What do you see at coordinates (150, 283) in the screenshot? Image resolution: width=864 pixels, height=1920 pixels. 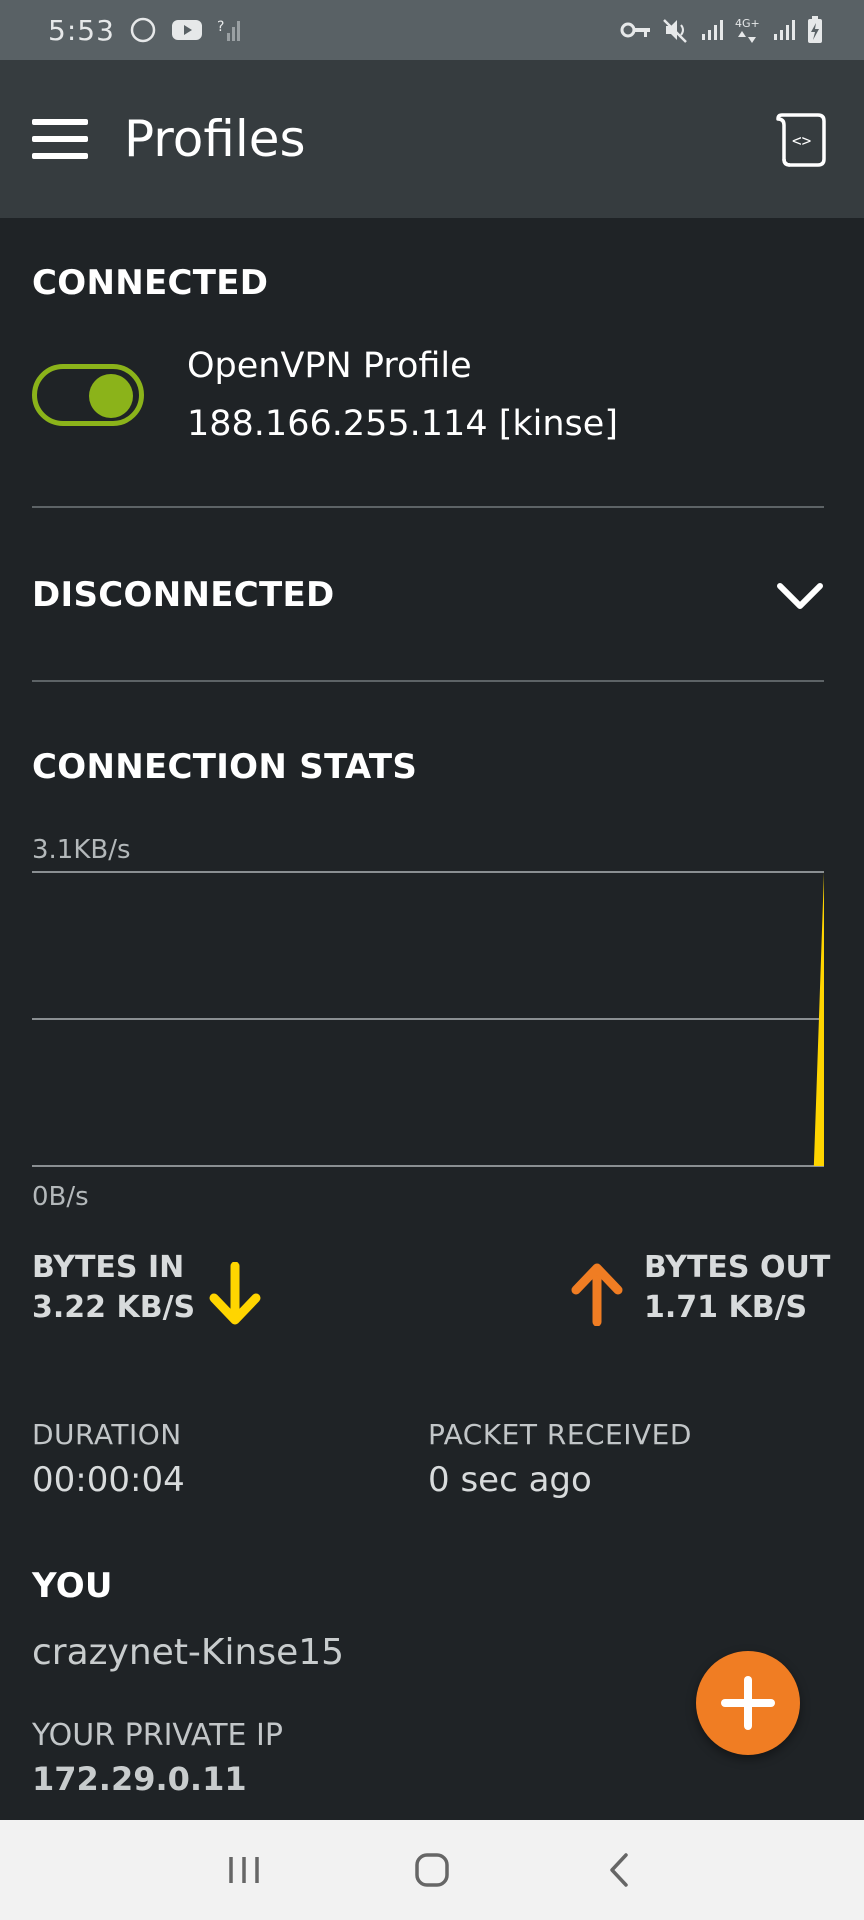 I see `connected-header: CONNECTED` at bounding box center [150, 283].